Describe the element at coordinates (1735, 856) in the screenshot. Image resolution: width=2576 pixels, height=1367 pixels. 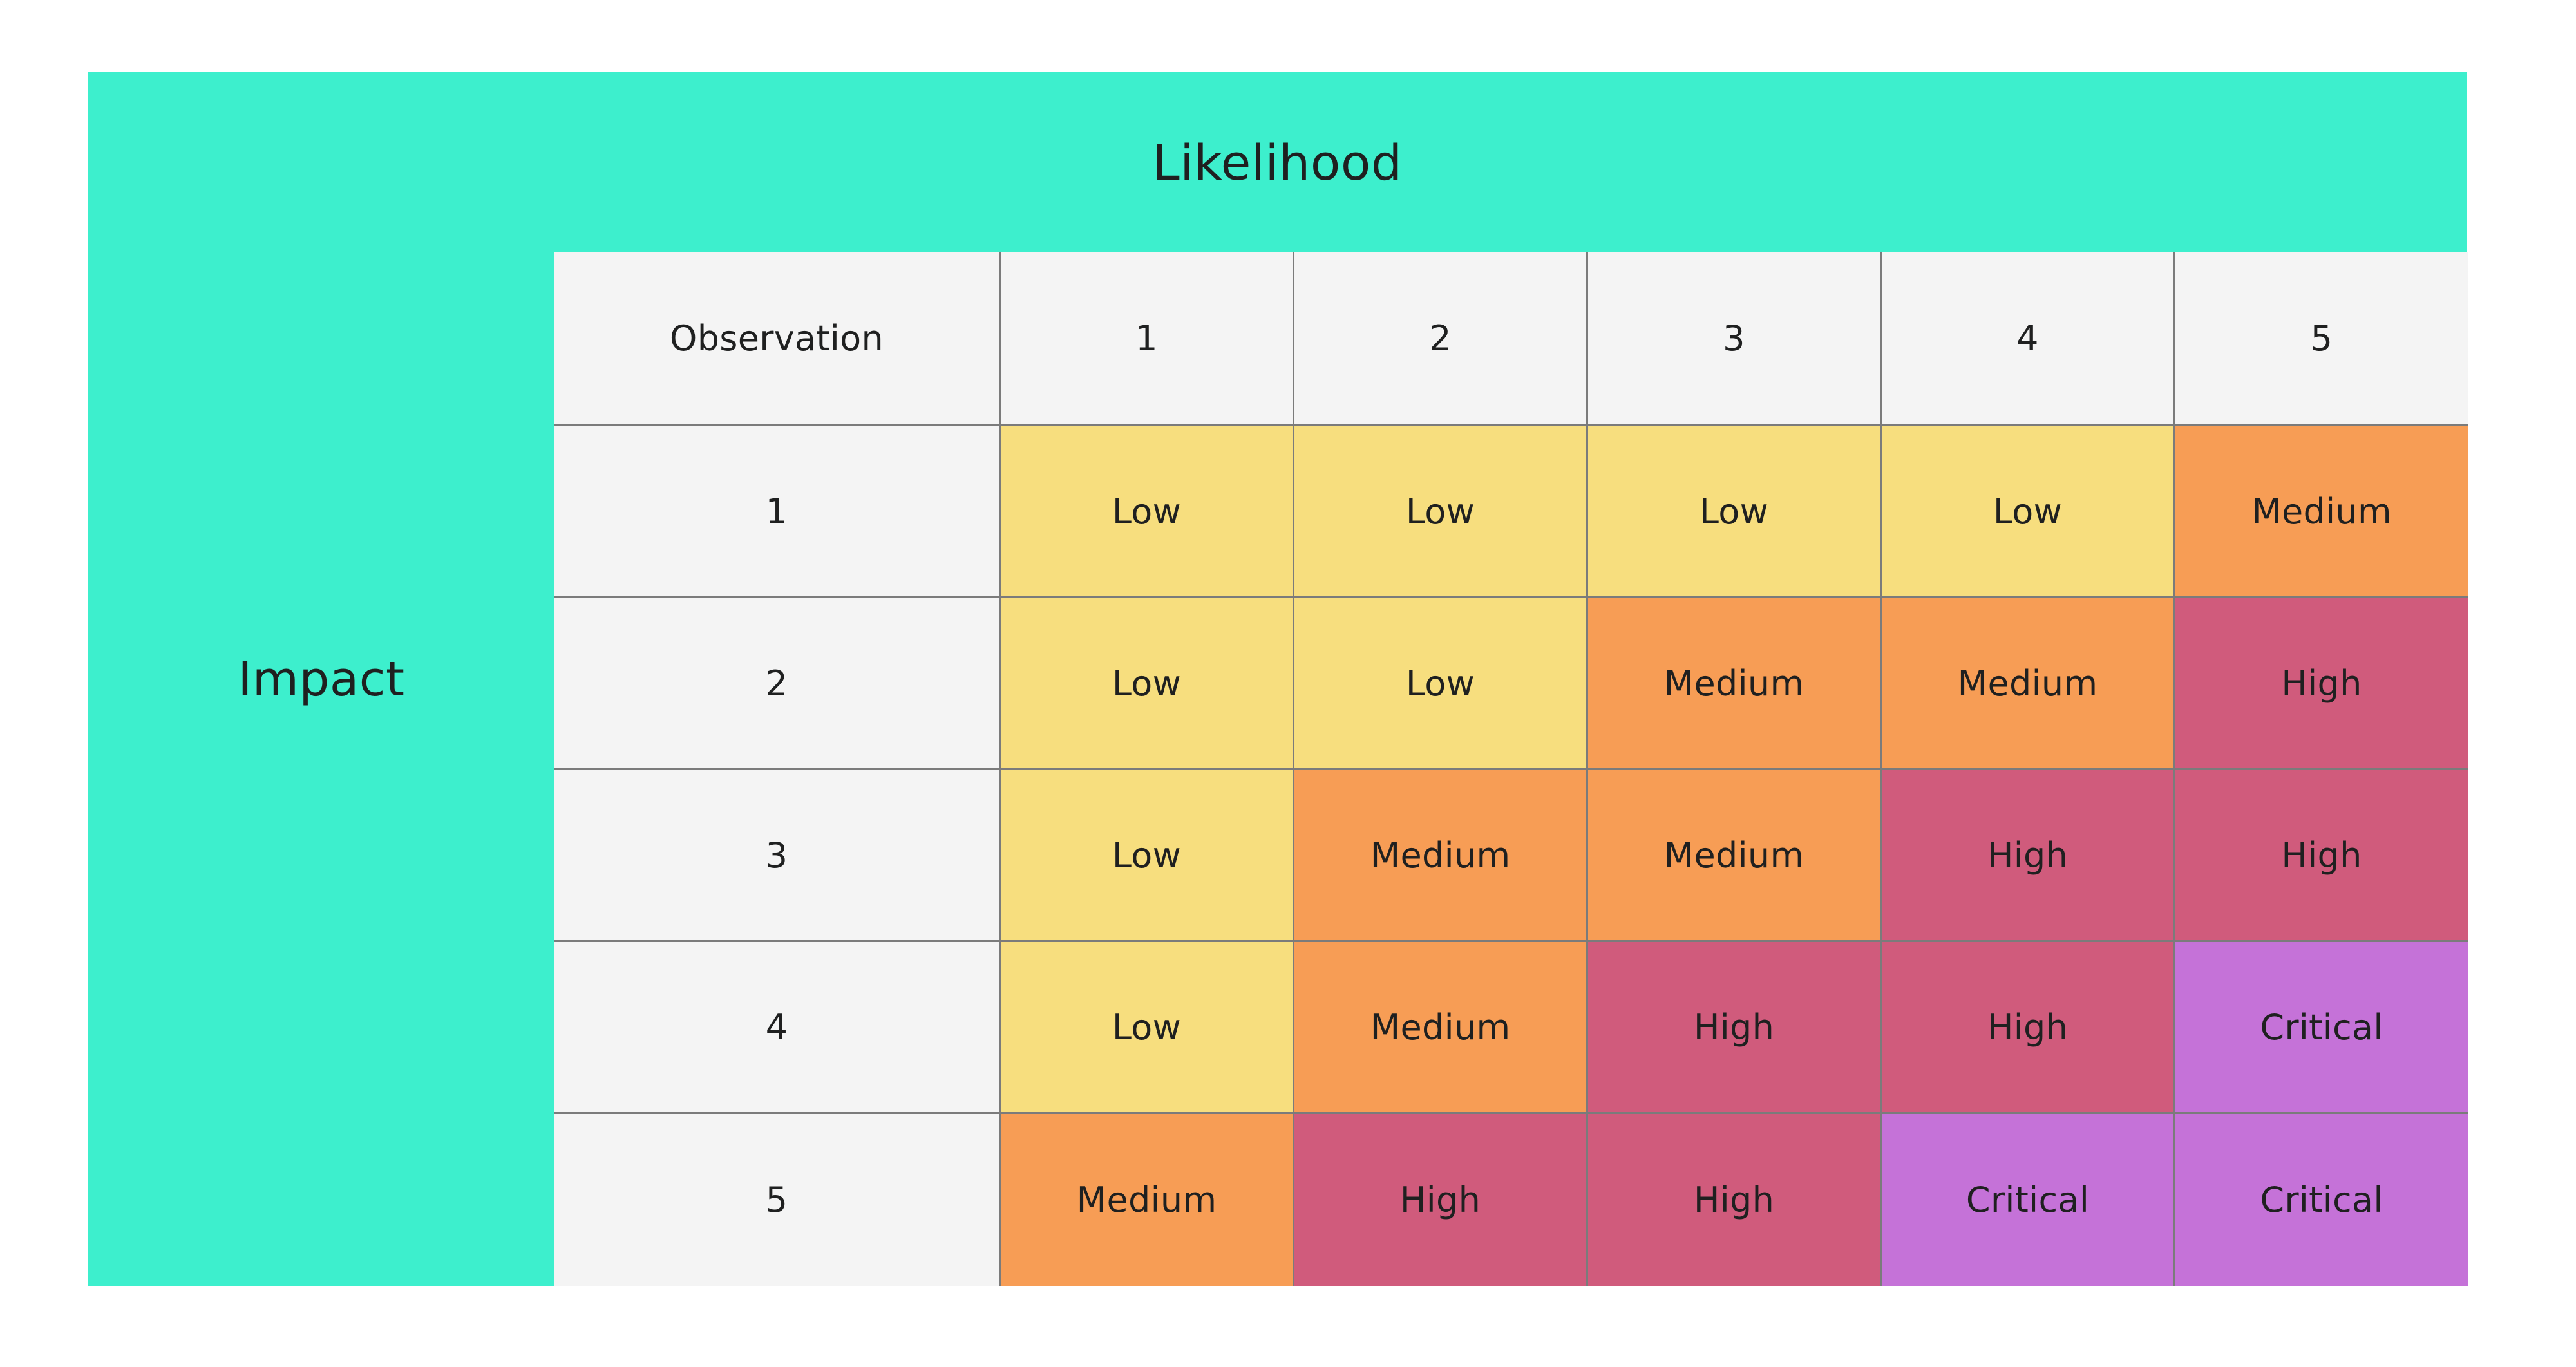
I see `risk-cell-impact-3-likelihood-3: Medium` at that location.